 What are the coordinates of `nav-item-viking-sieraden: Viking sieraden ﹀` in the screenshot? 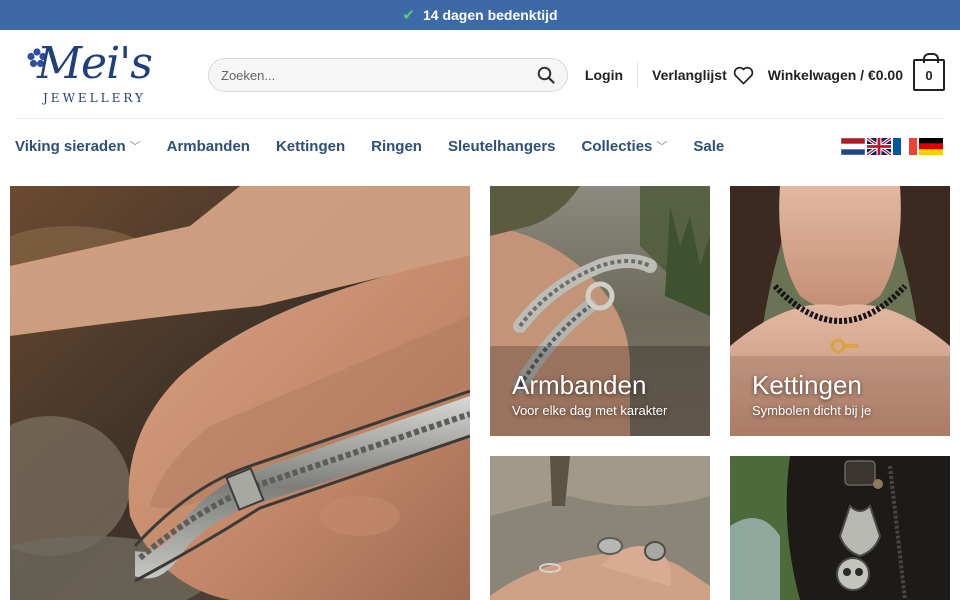 It's located at (78, 146).